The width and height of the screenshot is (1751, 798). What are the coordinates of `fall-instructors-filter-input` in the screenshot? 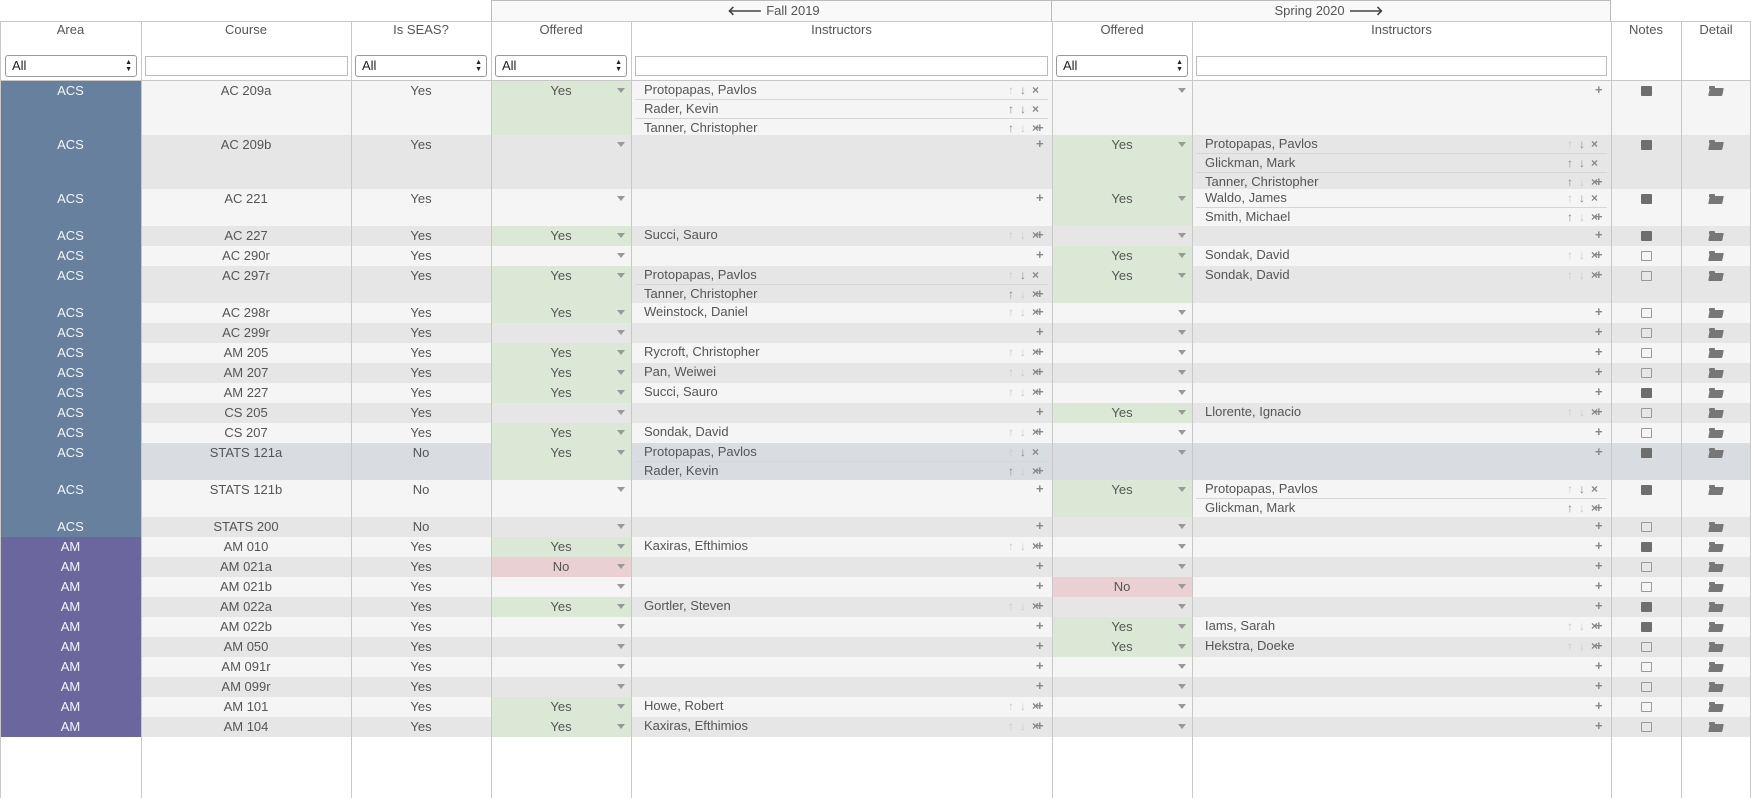 It's located at (841, 66).